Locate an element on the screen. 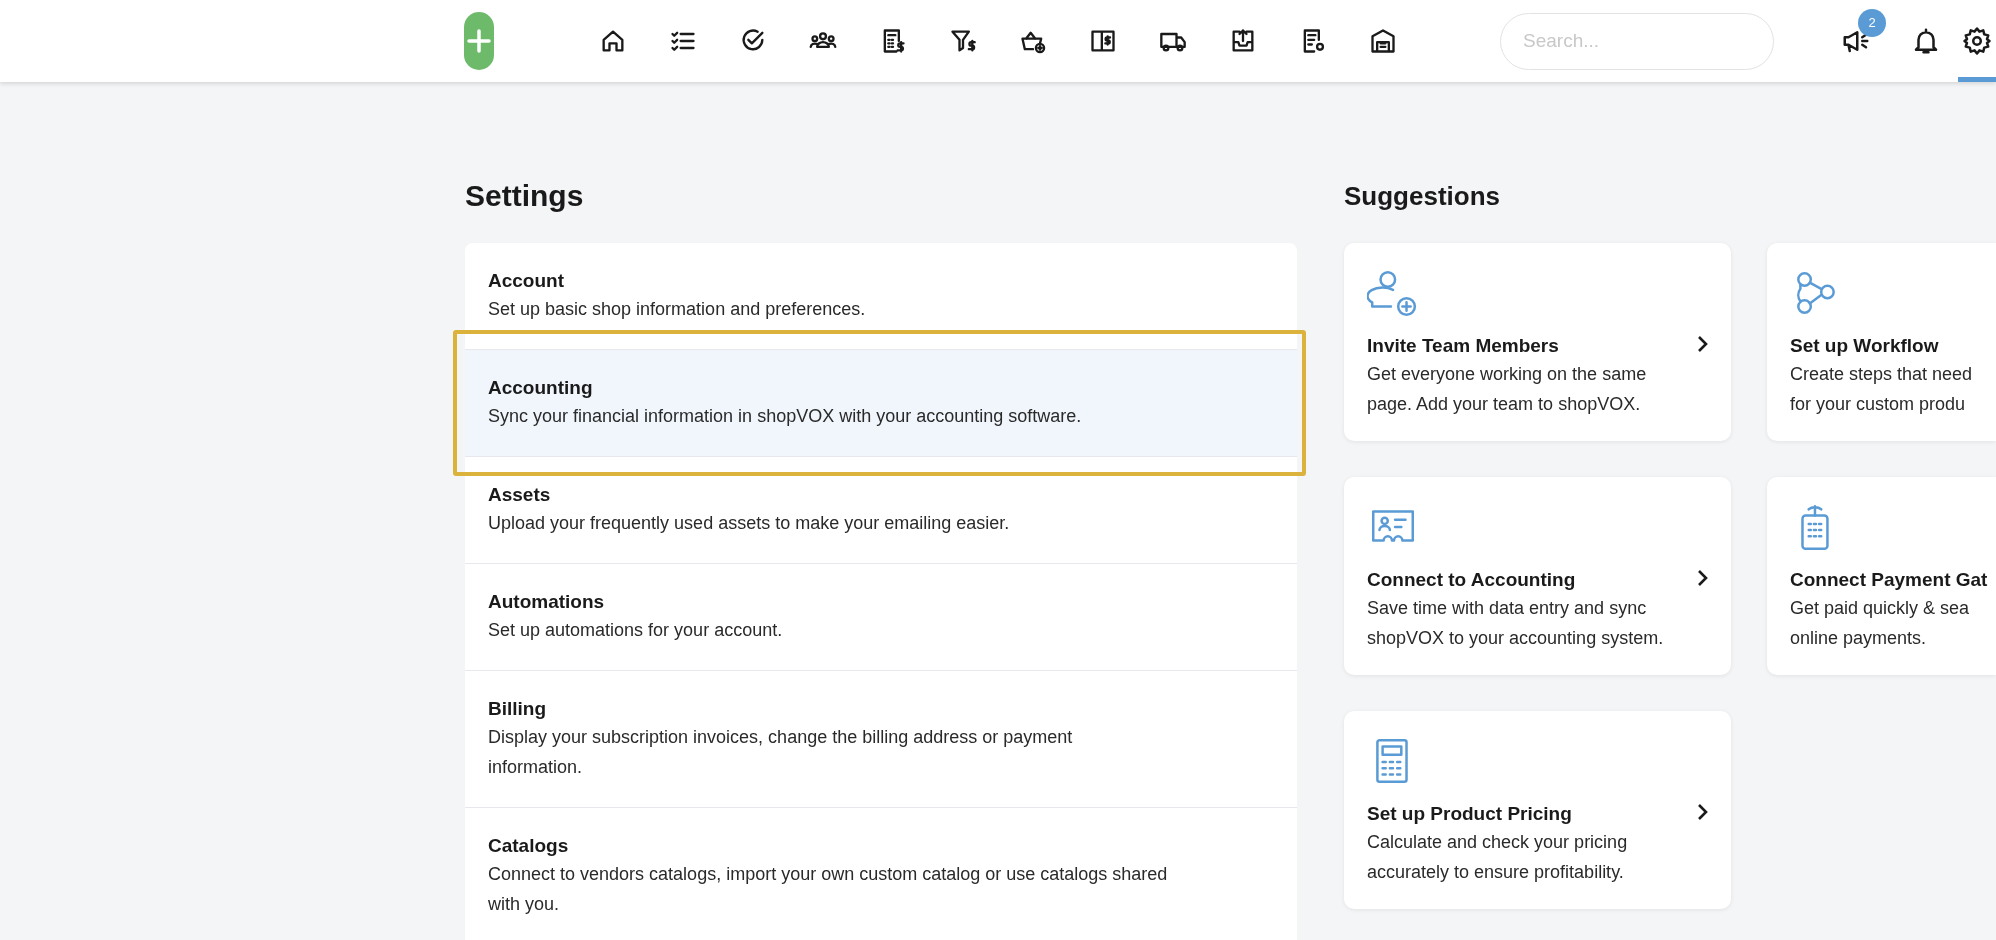 This screenshot has height=940, width=1996. nav-button is located at coordinates (1383, 41).